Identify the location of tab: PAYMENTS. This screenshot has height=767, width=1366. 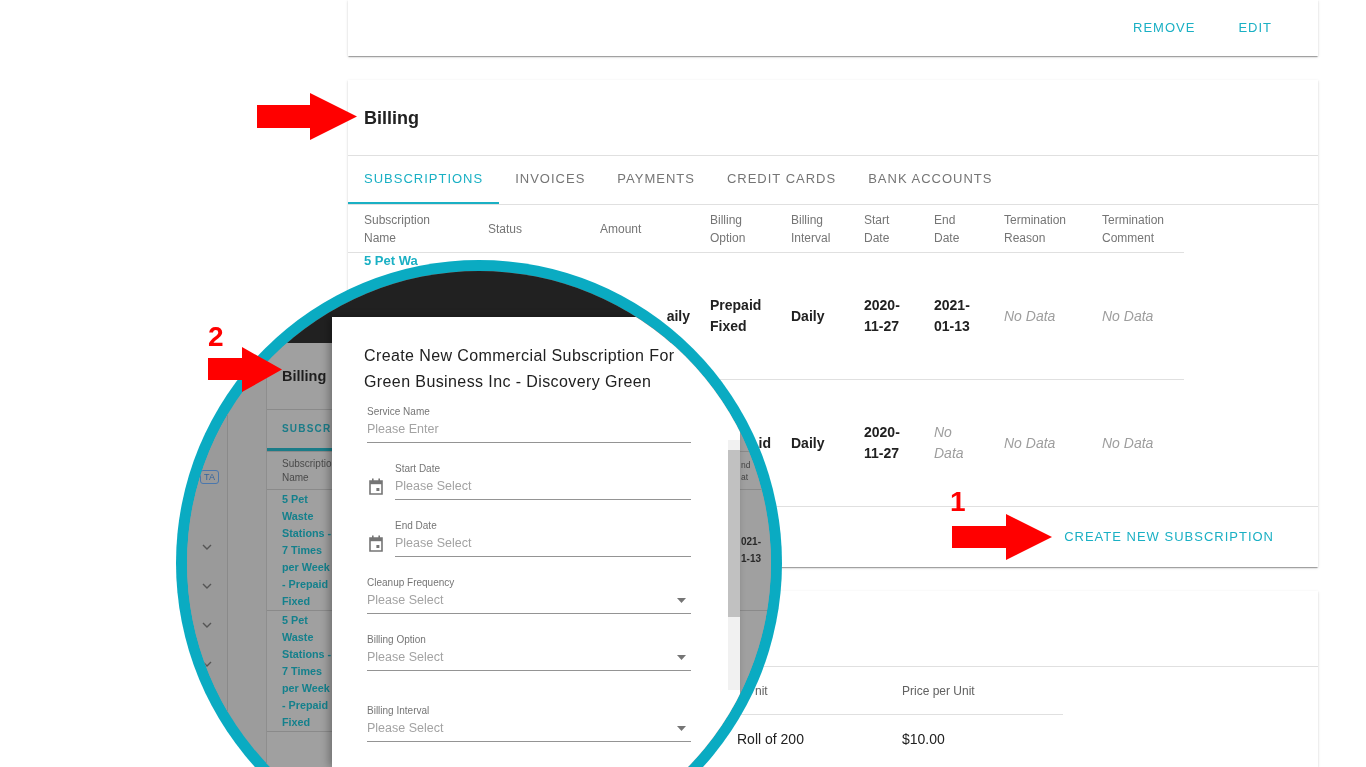
(656, 180).